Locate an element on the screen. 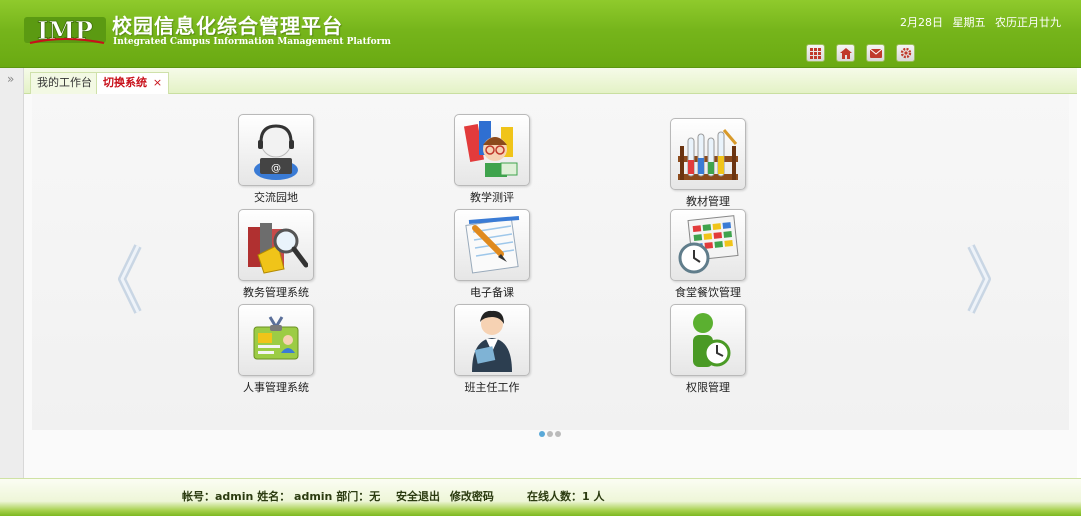  id-badge-icon is located at coordinates (276, 338).